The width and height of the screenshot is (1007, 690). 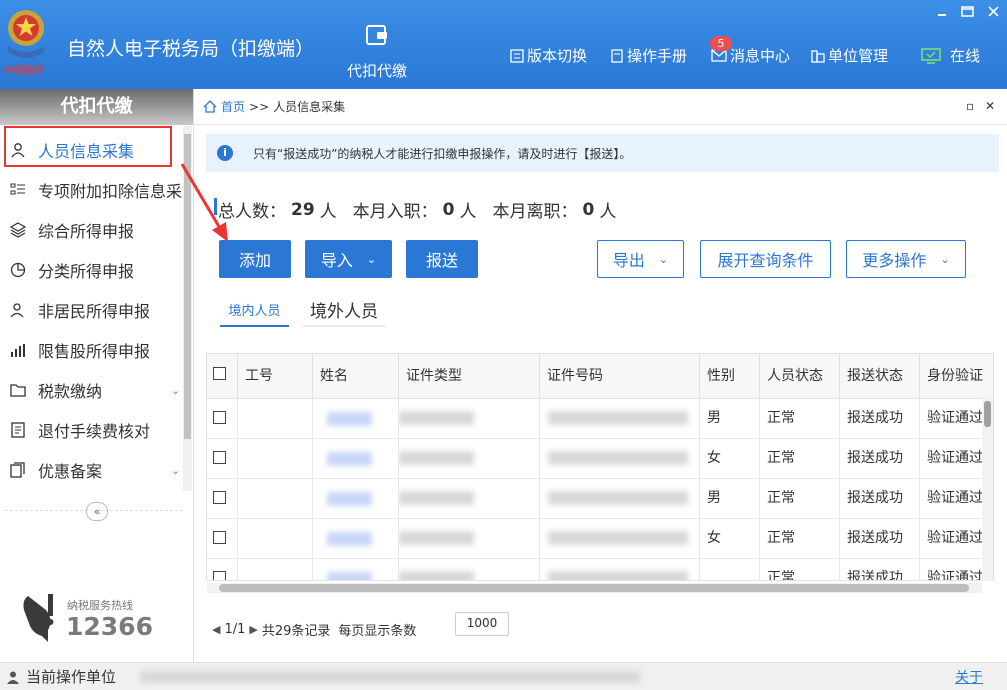 I want to click on person-outline-icon, so click(x=17, y=310).